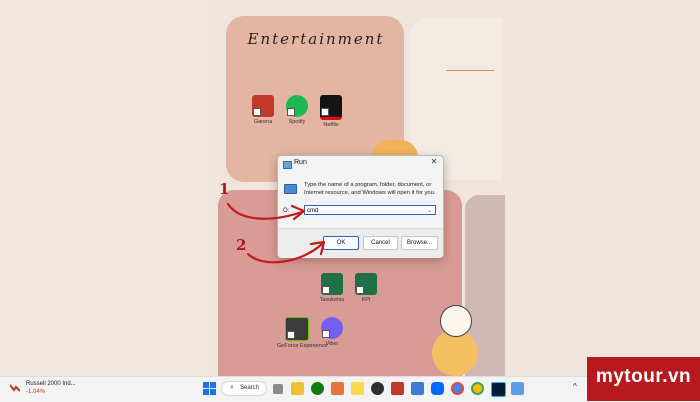  Describe the element at coordinates (498, 389) in the screenshot. I see `photoshop-icon` at that location.